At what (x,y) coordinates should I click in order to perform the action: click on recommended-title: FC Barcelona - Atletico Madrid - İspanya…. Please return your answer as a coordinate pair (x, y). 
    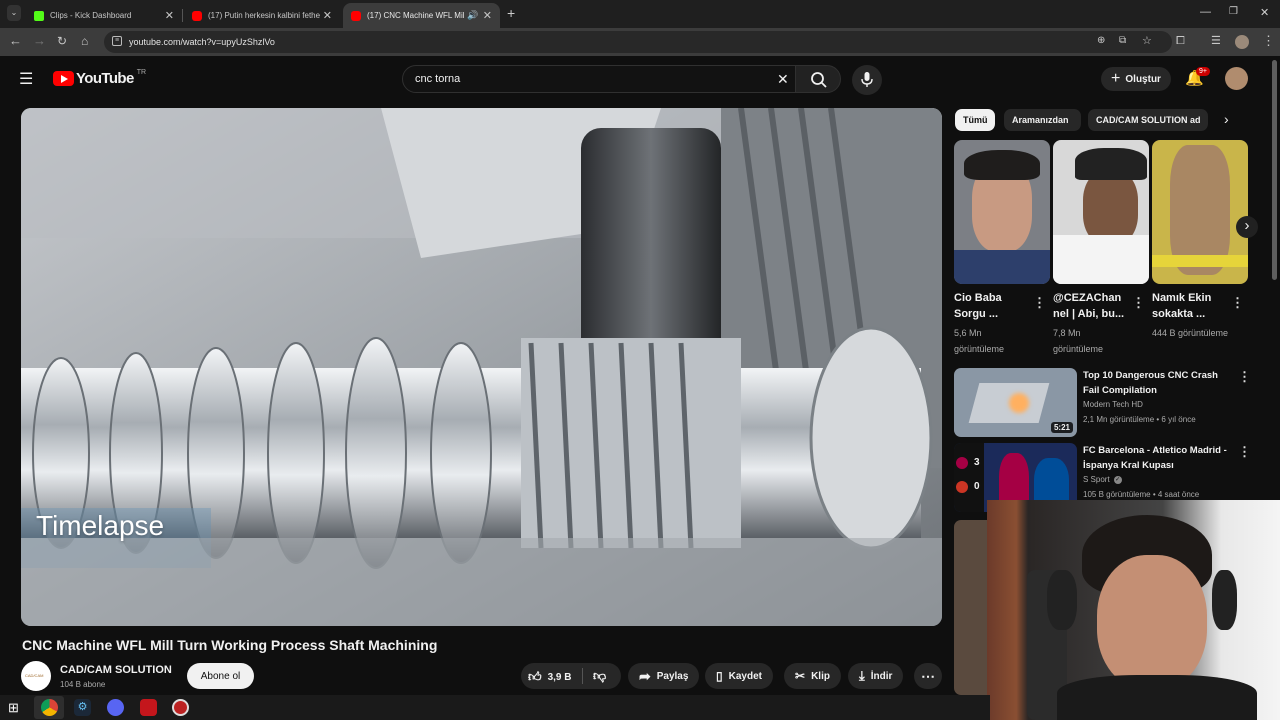
    Looking at the image, I should click on (1157, 458).